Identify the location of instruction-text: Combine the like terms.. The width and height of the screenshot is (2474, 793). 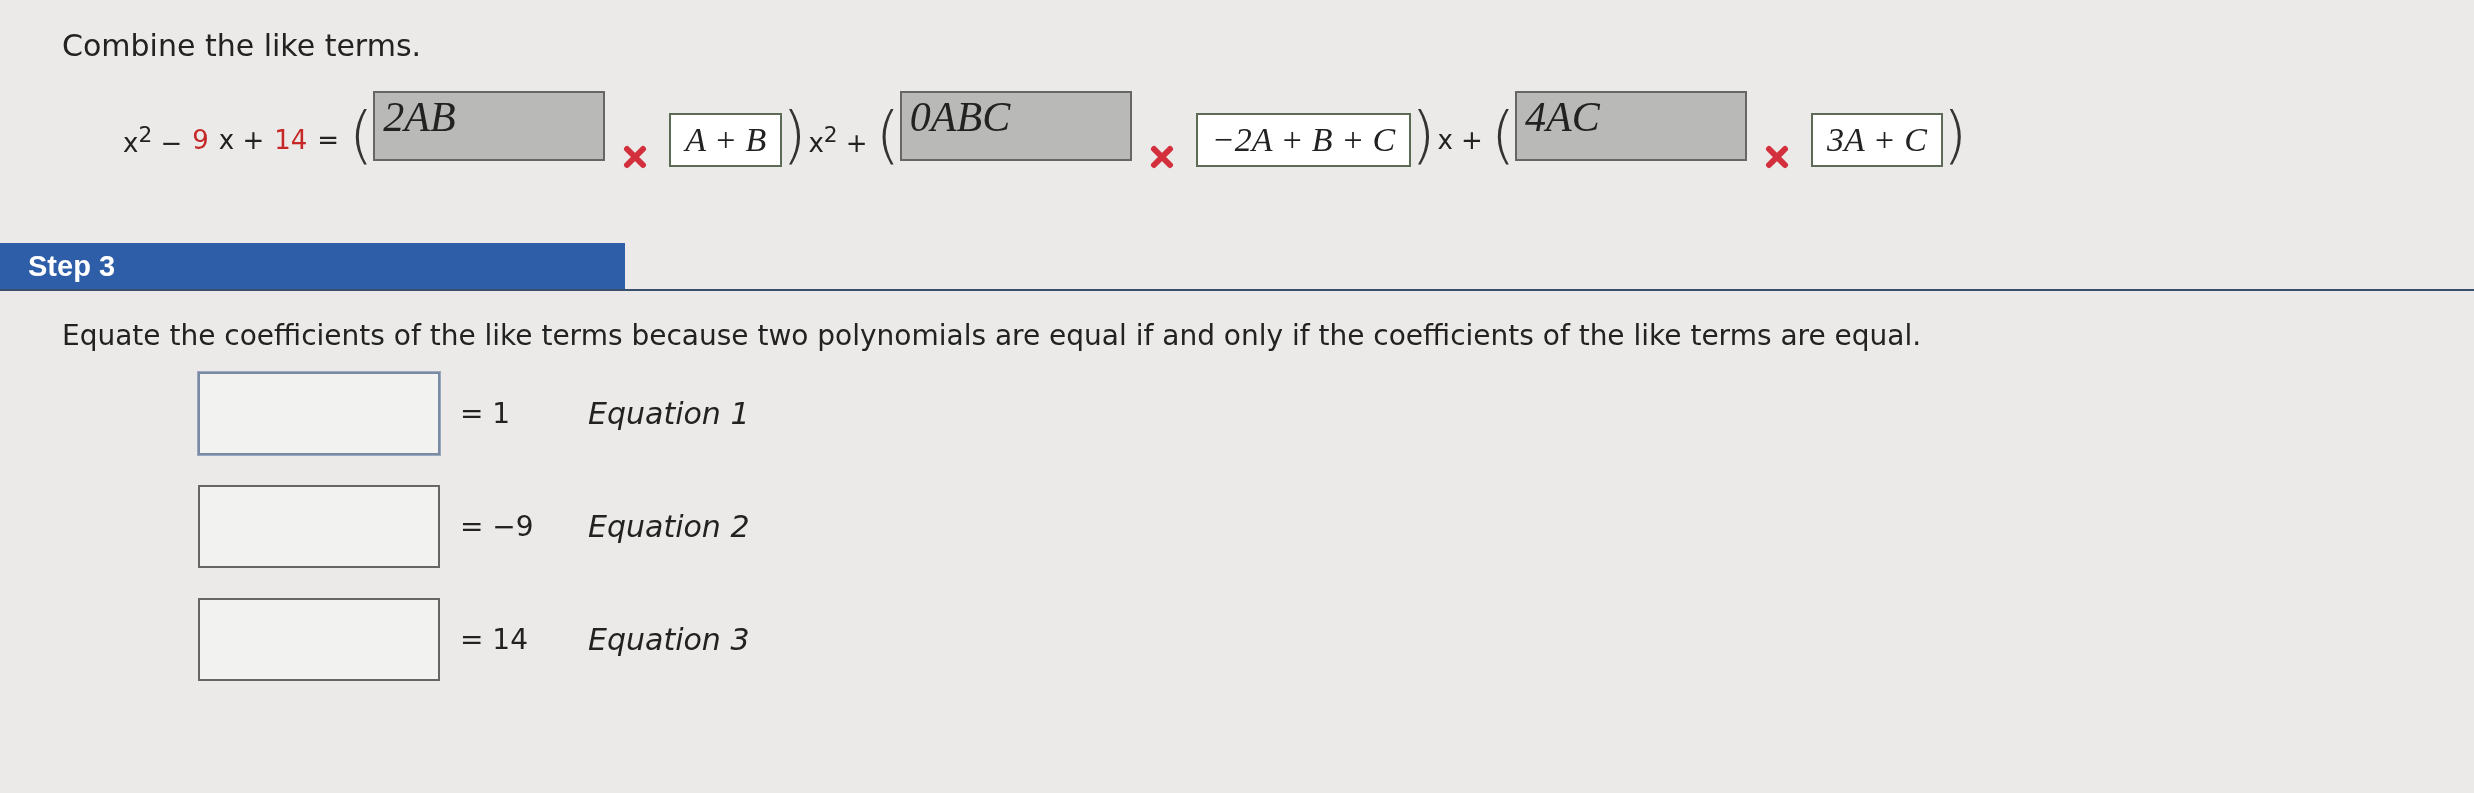
(242, 45).